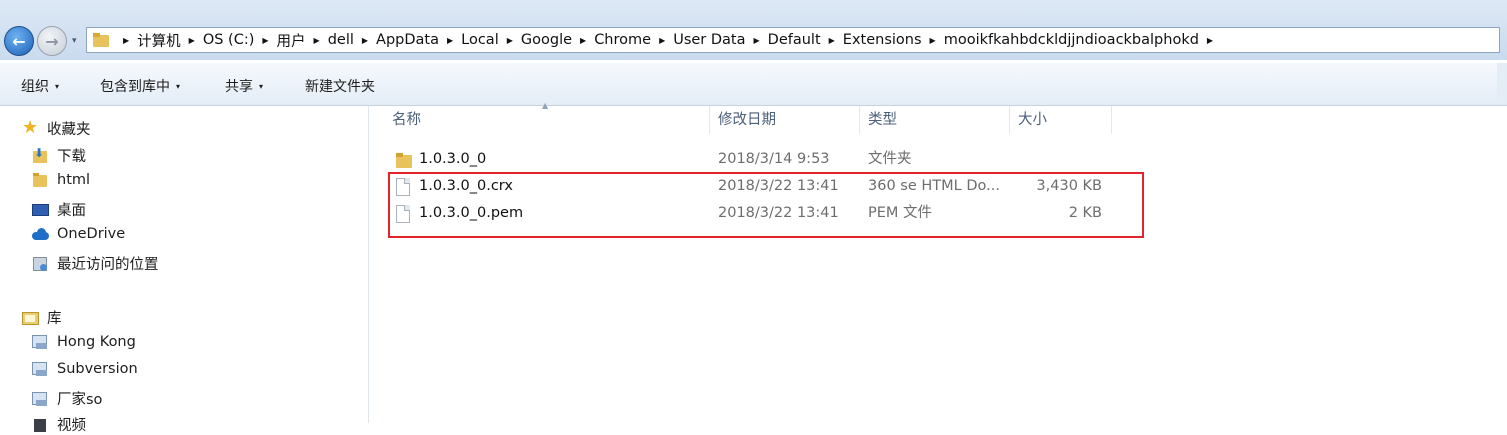 The image size is (1507, 435). I want to click on breadcrumb-item: ▶ 用户, so click(279, 40).